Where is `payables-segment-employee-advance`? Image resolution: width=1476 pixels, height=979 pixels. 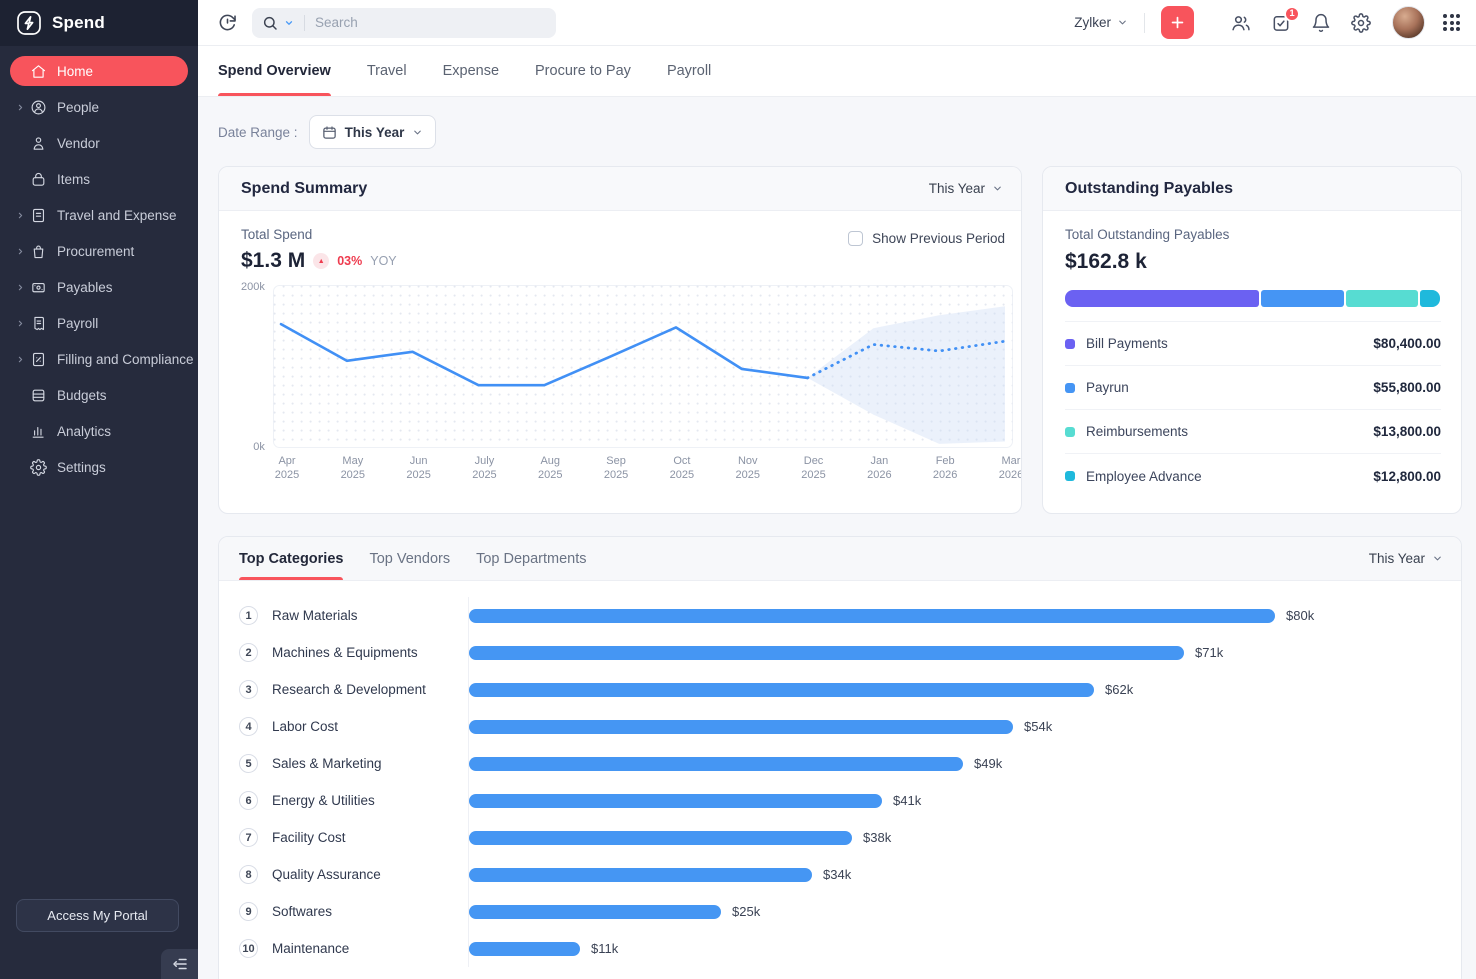
payables-segment-employee-advance is located at coordinates (1430, 298).